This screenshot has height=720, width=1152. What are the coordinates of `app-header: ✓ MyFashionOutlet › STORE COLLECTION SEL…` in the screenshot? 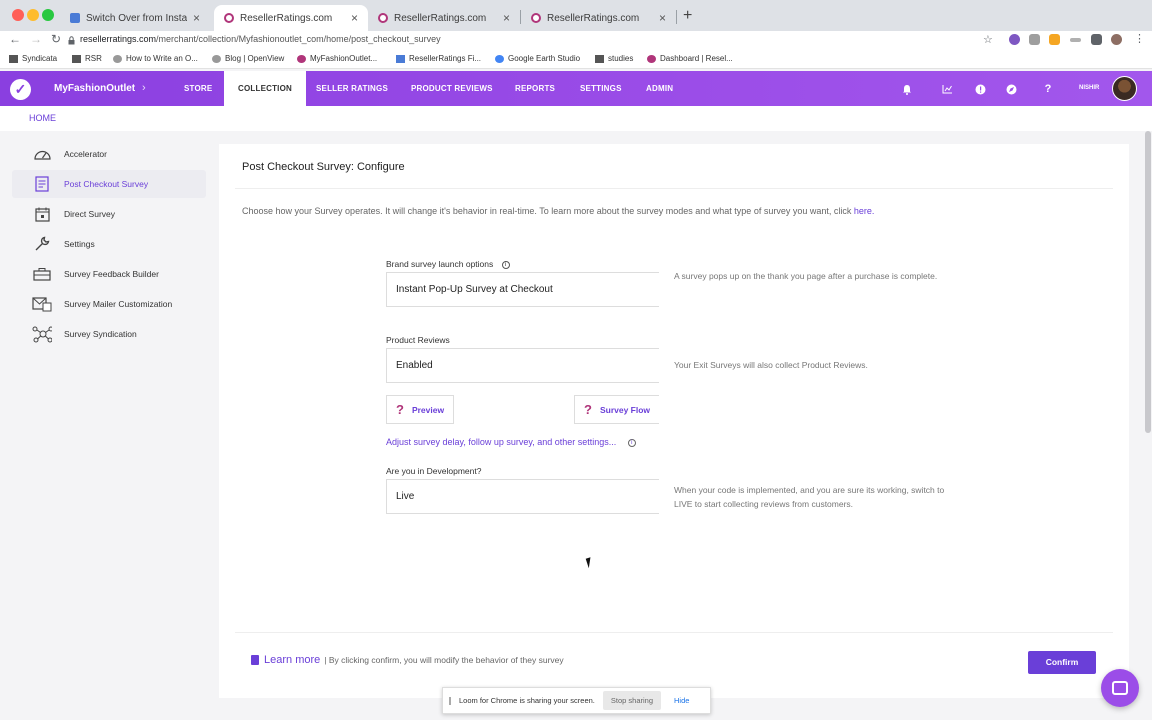 It's located at (576, 88).